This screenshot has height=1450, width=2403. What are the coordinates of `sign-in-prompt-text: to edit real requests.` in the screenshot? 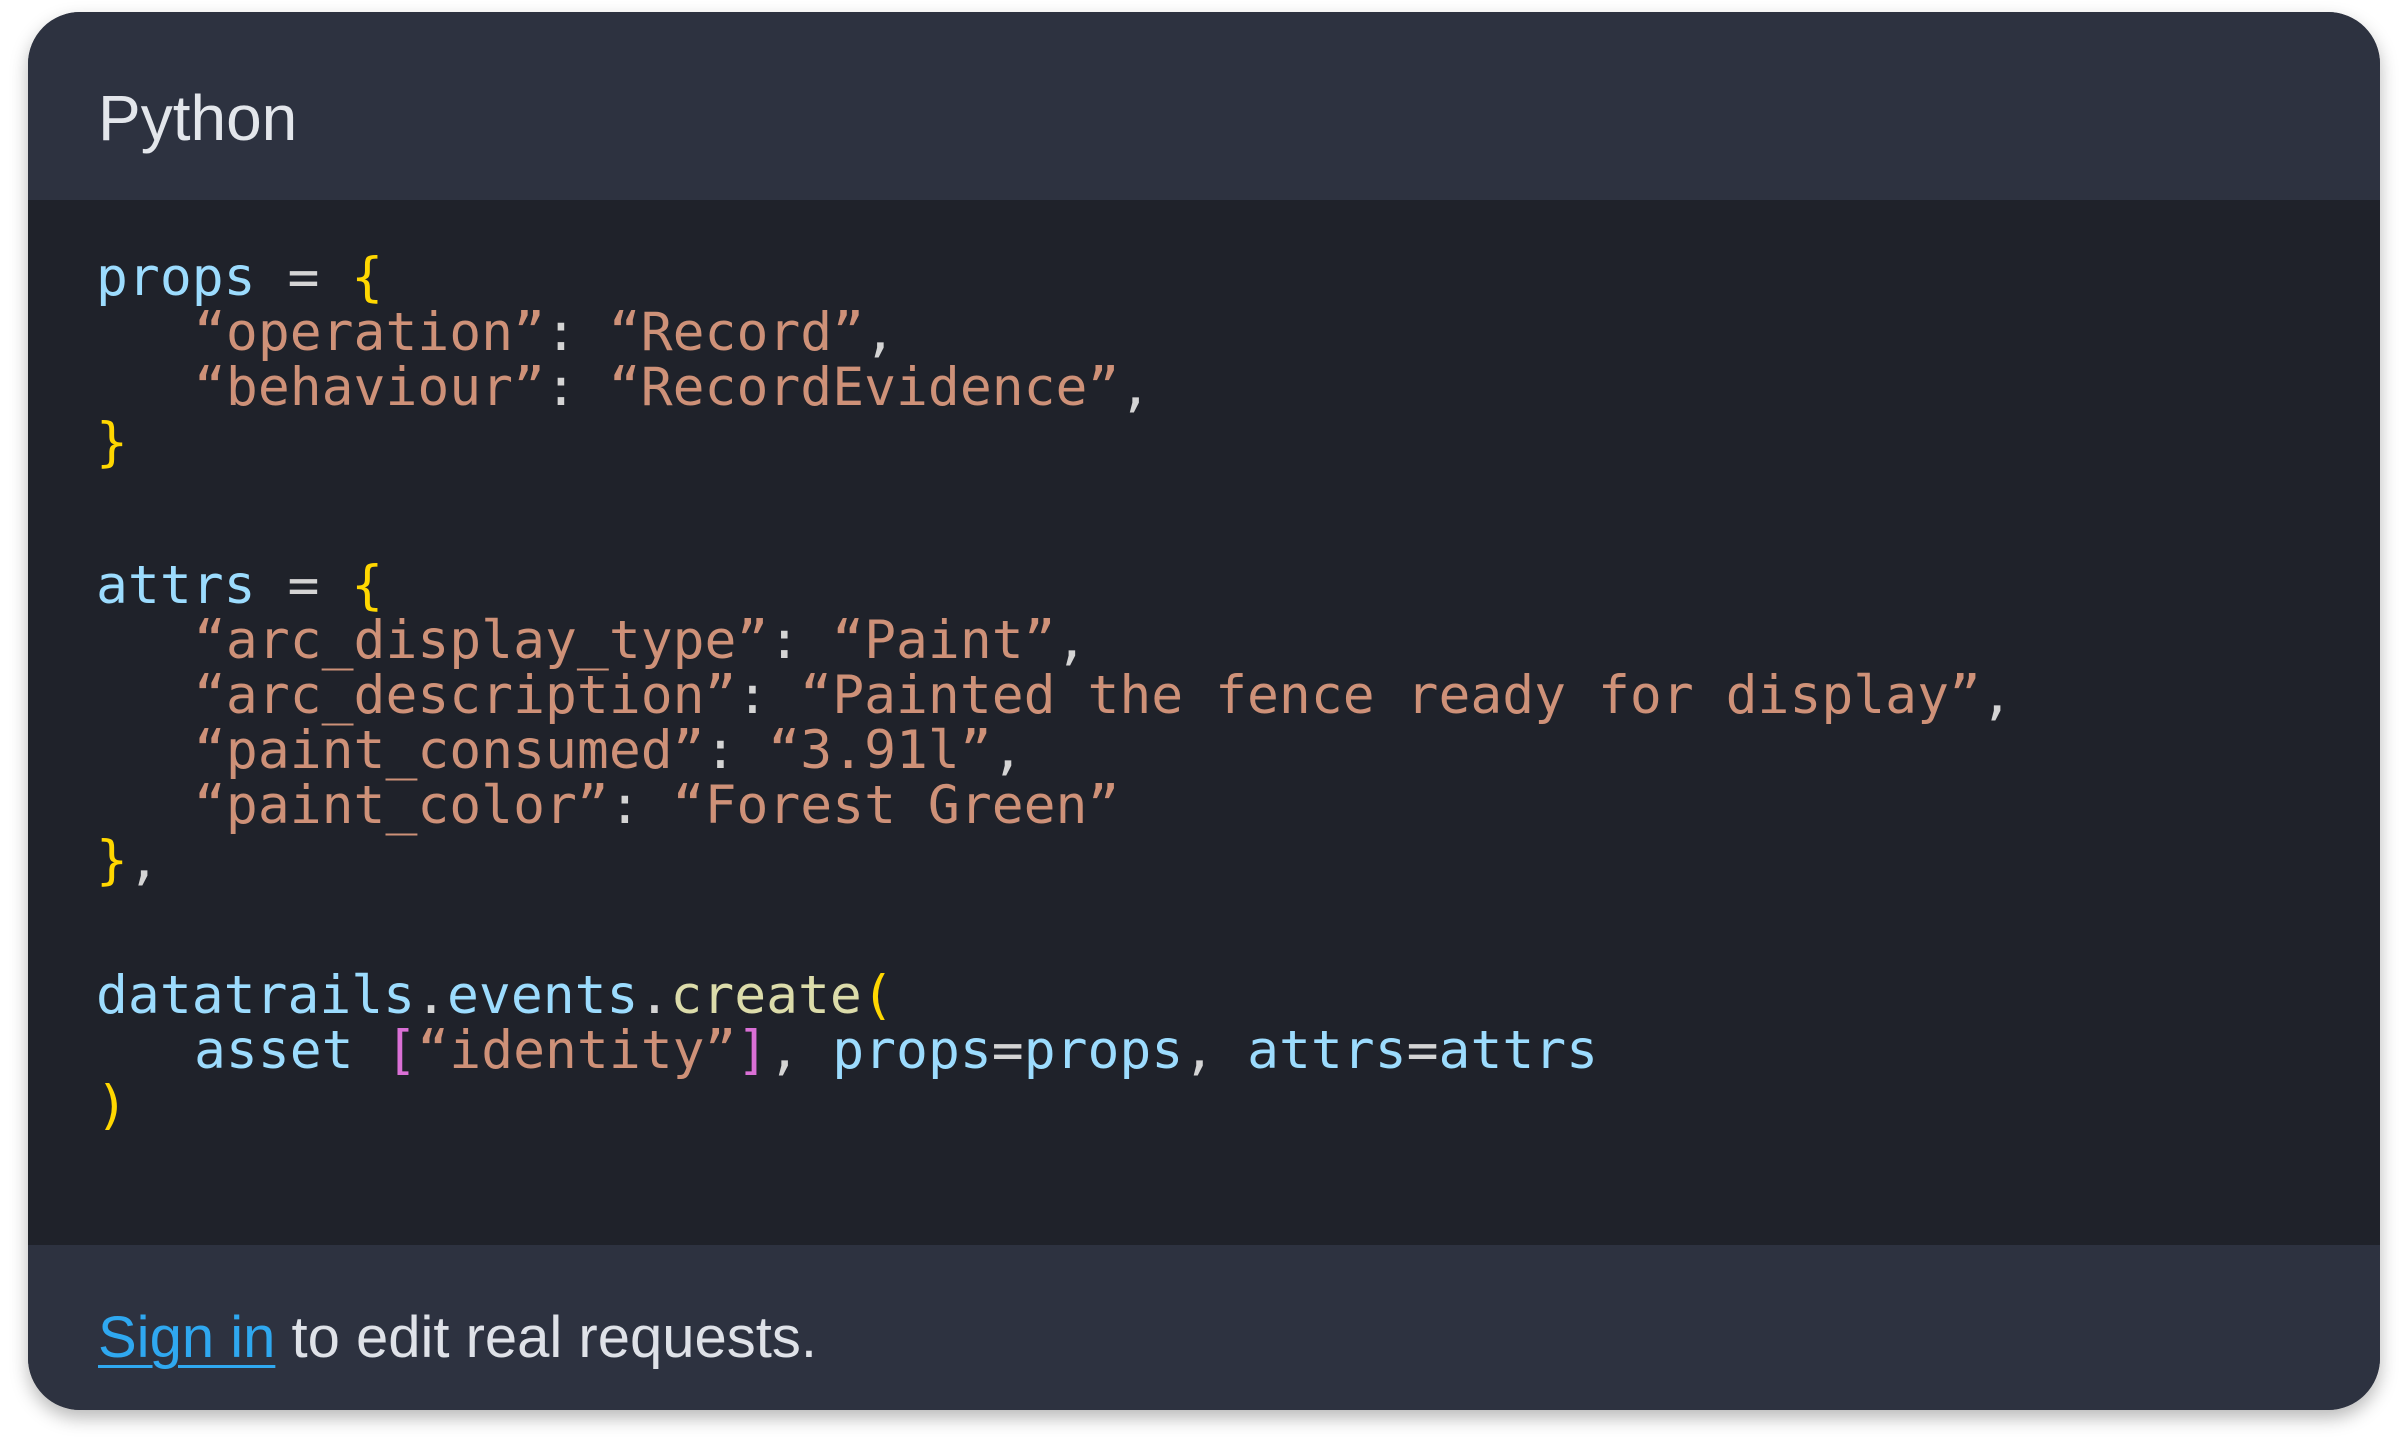 It's located at (546, 1337).